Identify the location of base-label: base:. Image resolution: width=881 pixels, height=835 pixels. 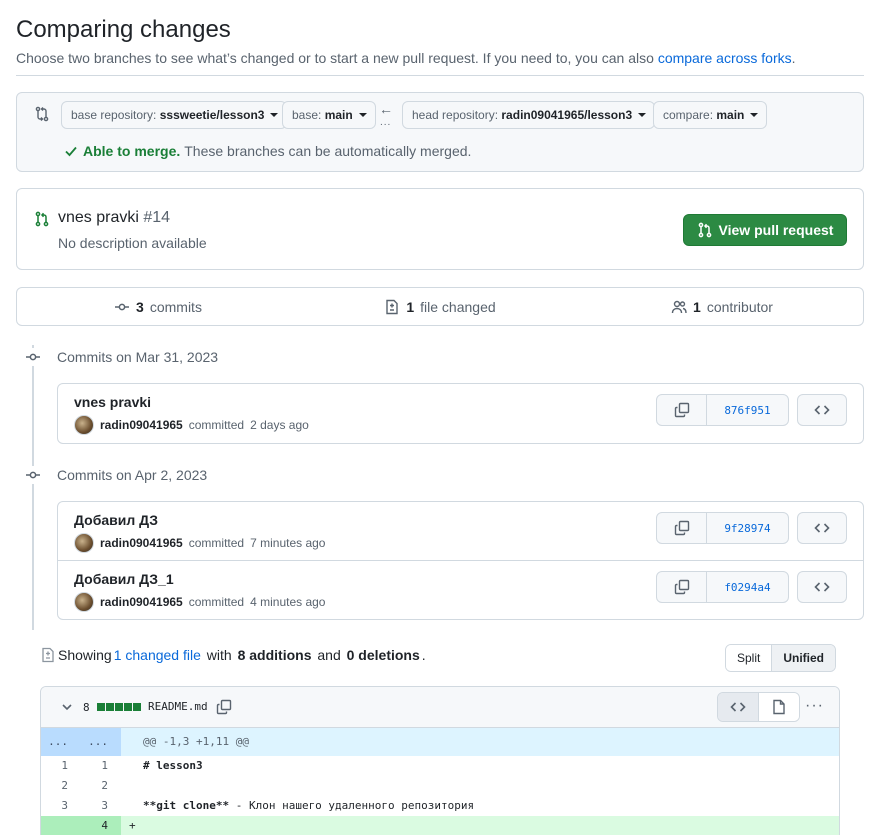
(308, 115).